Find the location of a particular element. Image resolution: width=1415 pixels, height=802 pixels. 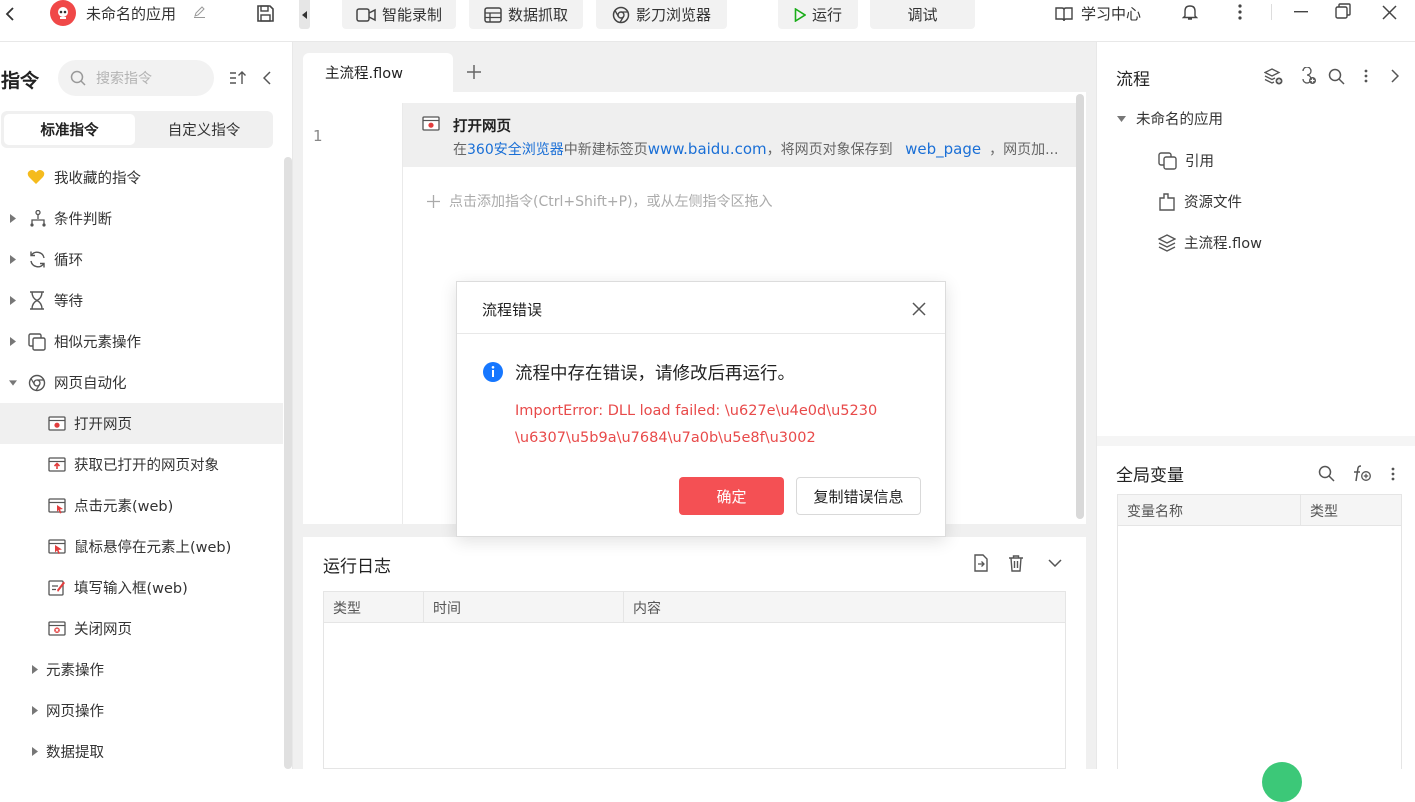

add-module-icon is located at coordinates (1307, 76).